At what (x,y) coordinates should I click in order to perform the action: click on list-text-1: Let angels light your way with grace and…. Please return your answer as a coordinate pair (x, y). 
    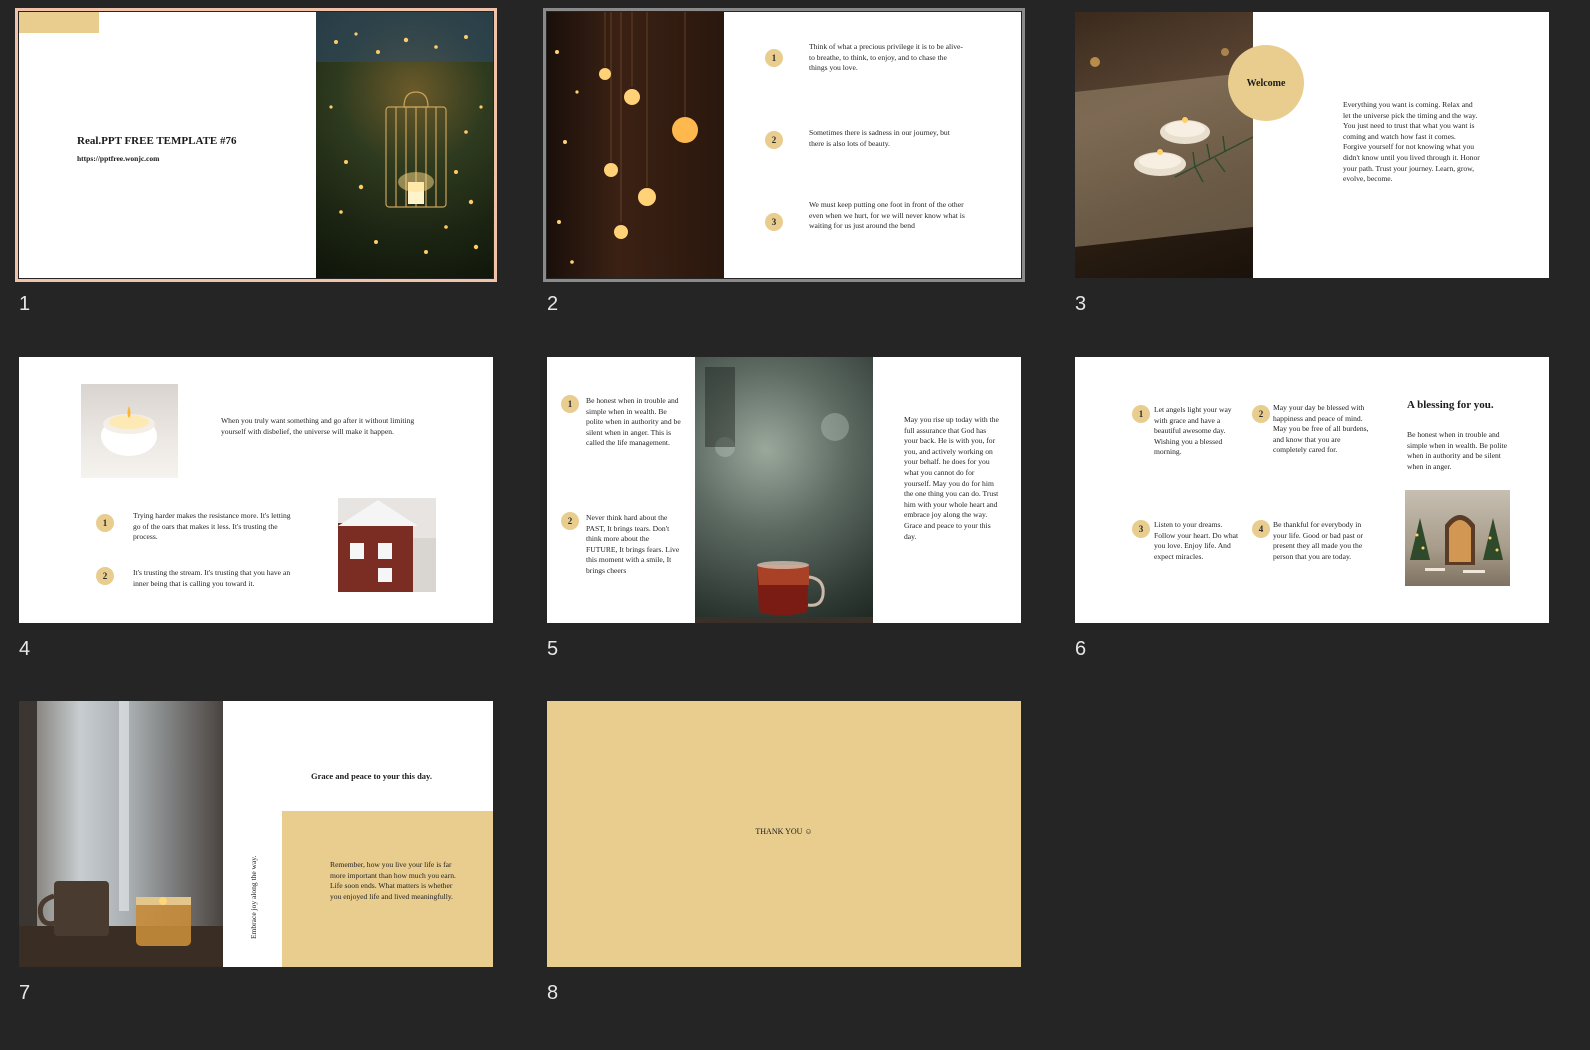
    Looking at the image, I should click on (1193, 431).